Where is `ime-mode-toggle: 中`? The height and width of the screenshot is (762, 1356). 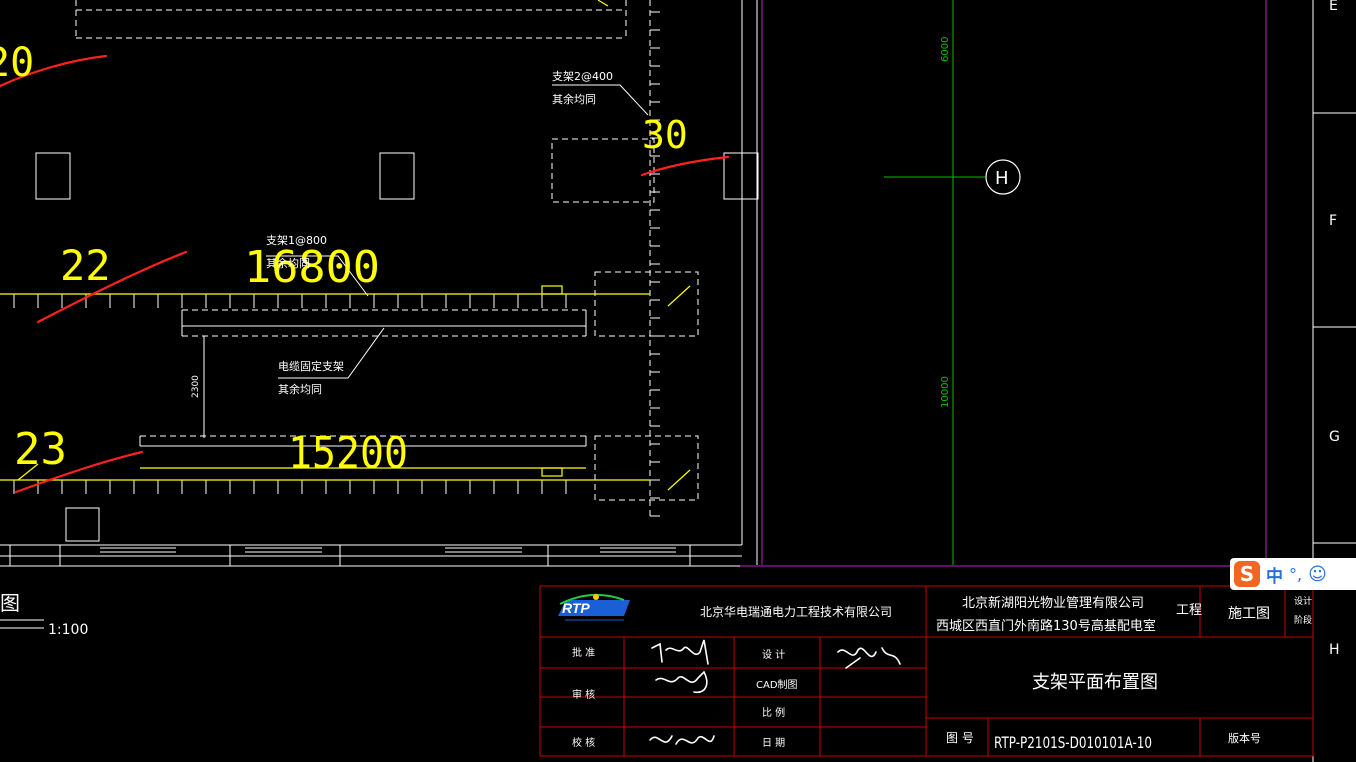
ime-mode-toggle: 中 is located at coordinates (1274, 574).